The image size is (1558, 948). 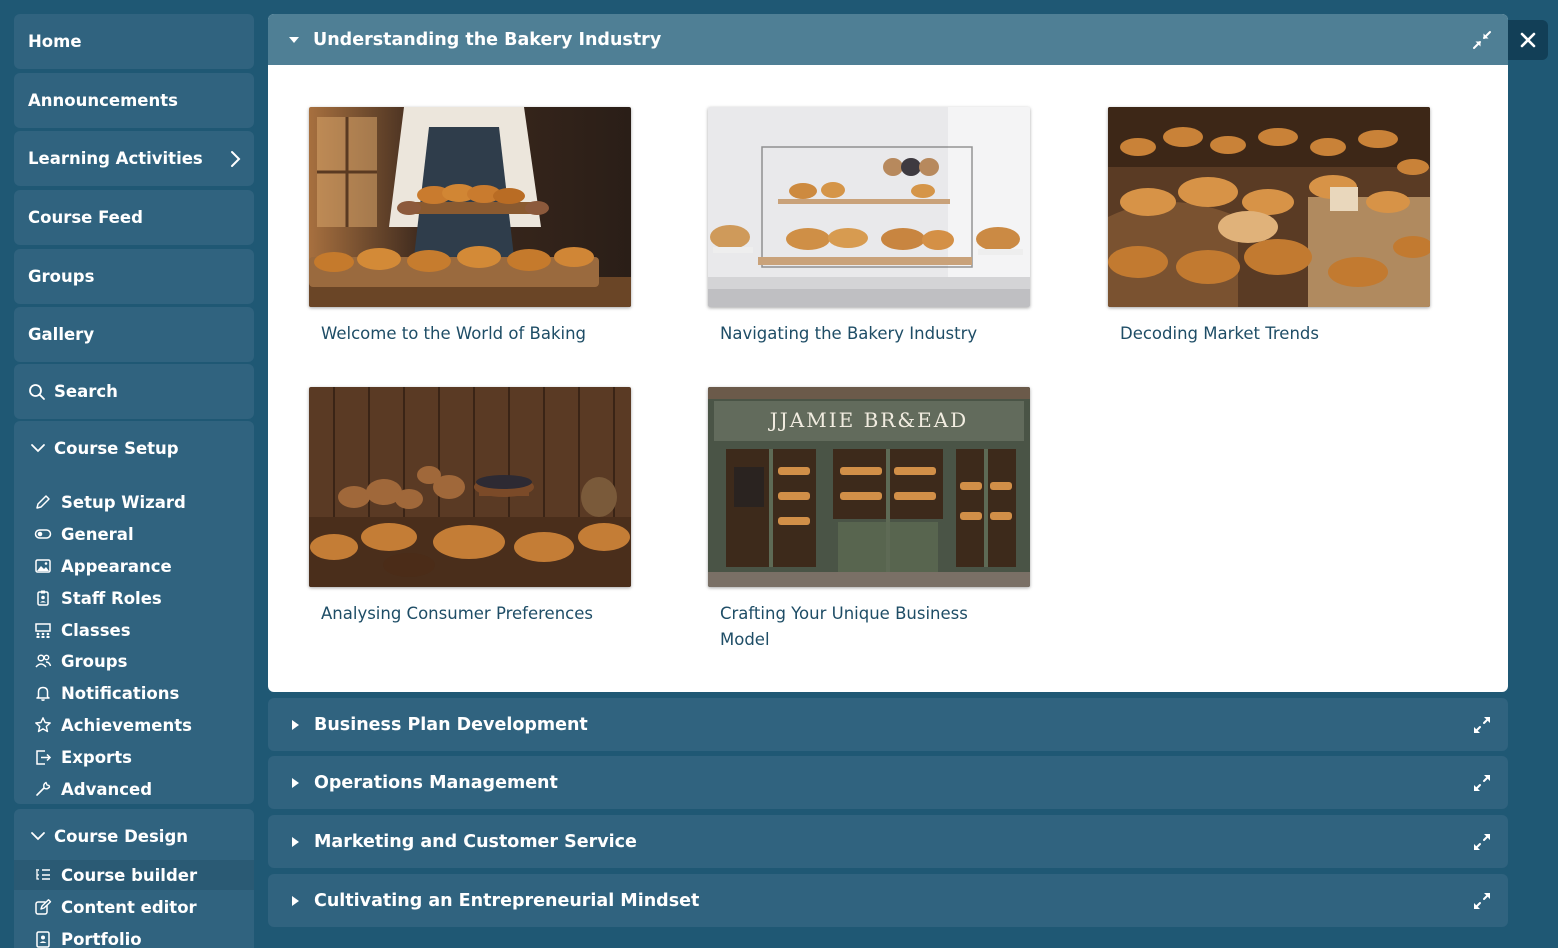 I want to click on course-setup-heading: Course Setup, so click(x=116, y=448).